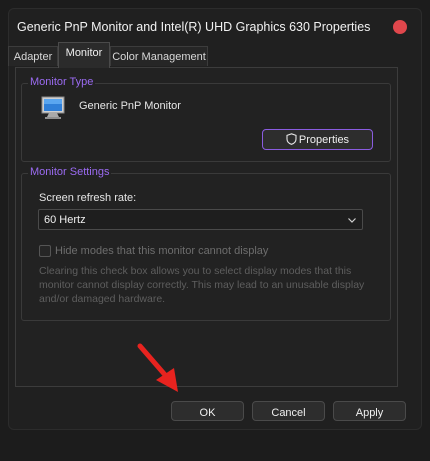  Describe the element at coordinates (33, 56) in the screenshot. I see `tab-adapter: Adapter` at that location.